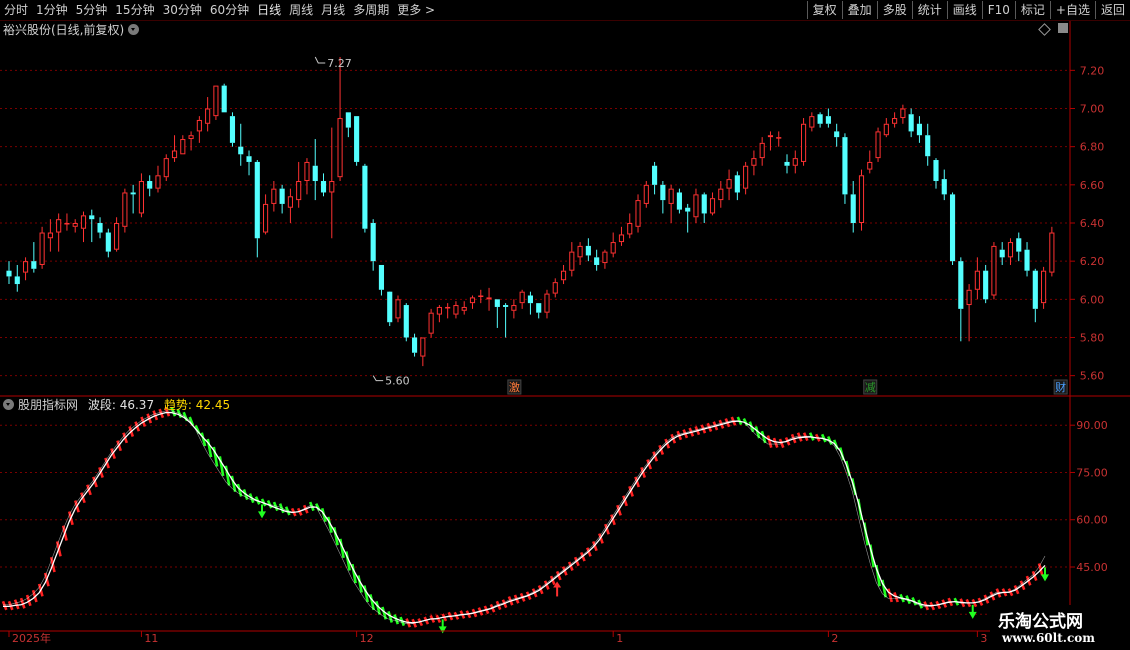  Describe the element at coordinates (972, 615) in the screenshot. I see `arrow-head` at that location.